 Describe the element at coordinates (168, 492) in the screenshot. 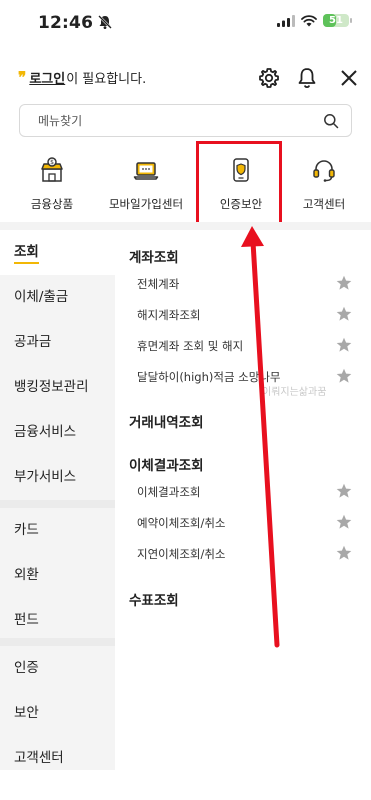

I see `submenu-item: 이체결과조회` at that location.